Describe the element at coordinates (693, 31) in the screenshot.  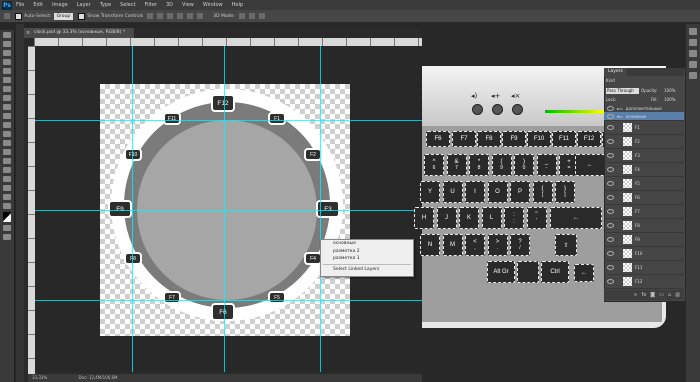
I see `layers-dock-icon` at that location.